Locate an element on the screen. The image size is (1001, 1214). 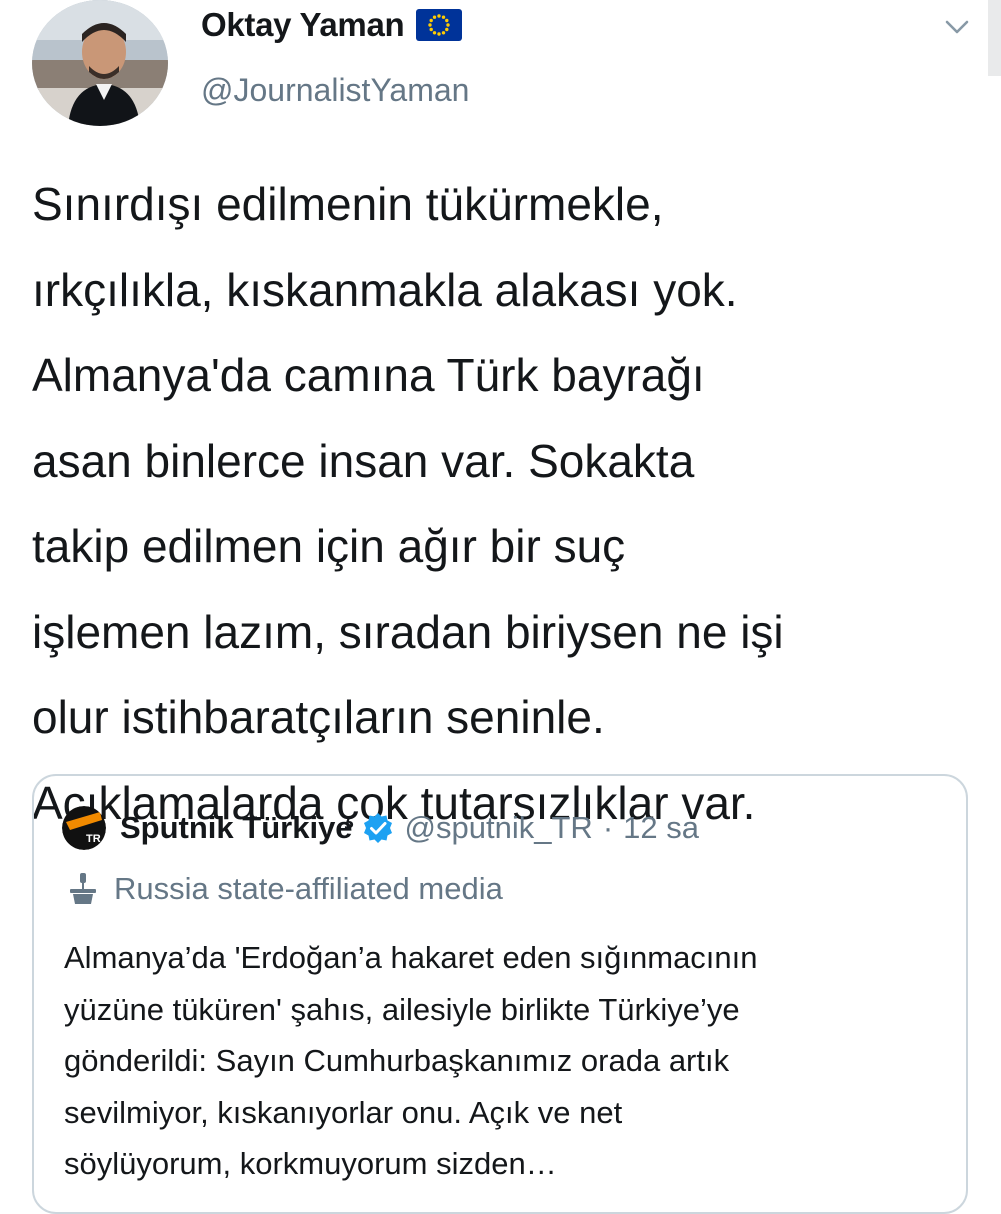
state-media-label: Russia state-affiliated media is located at coordinates (283, 889).